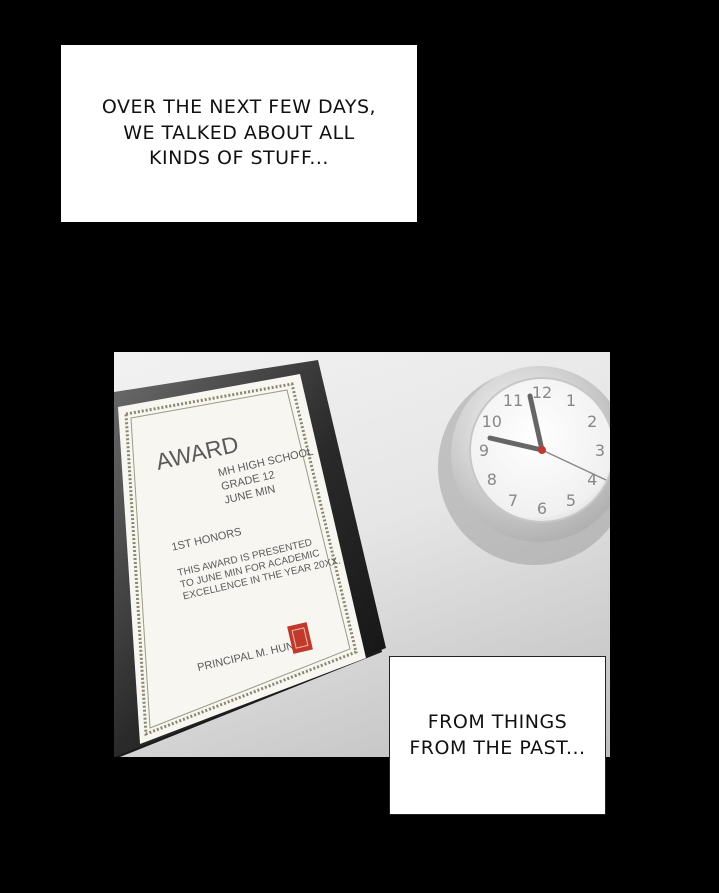 This screenshot has width=719, height=893. What do you see at coordinates (571, 400) in the screenshot?
I see `clock-numeral-1: 1` at bounding box center [571, 400].